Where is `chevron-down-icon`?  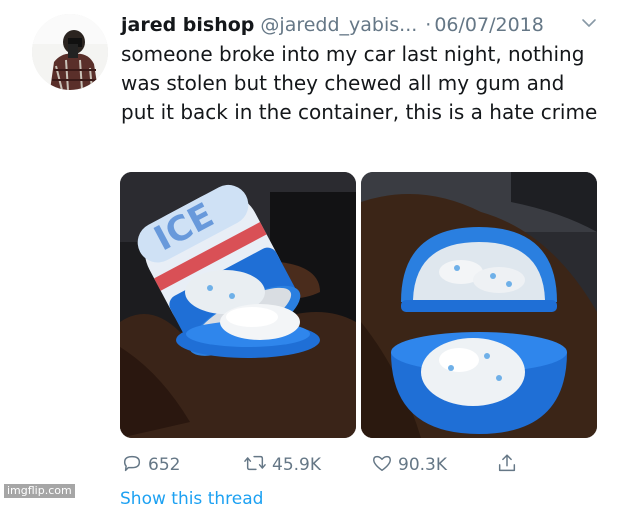
chevron-down-icon is located at coordinates (589, 23).